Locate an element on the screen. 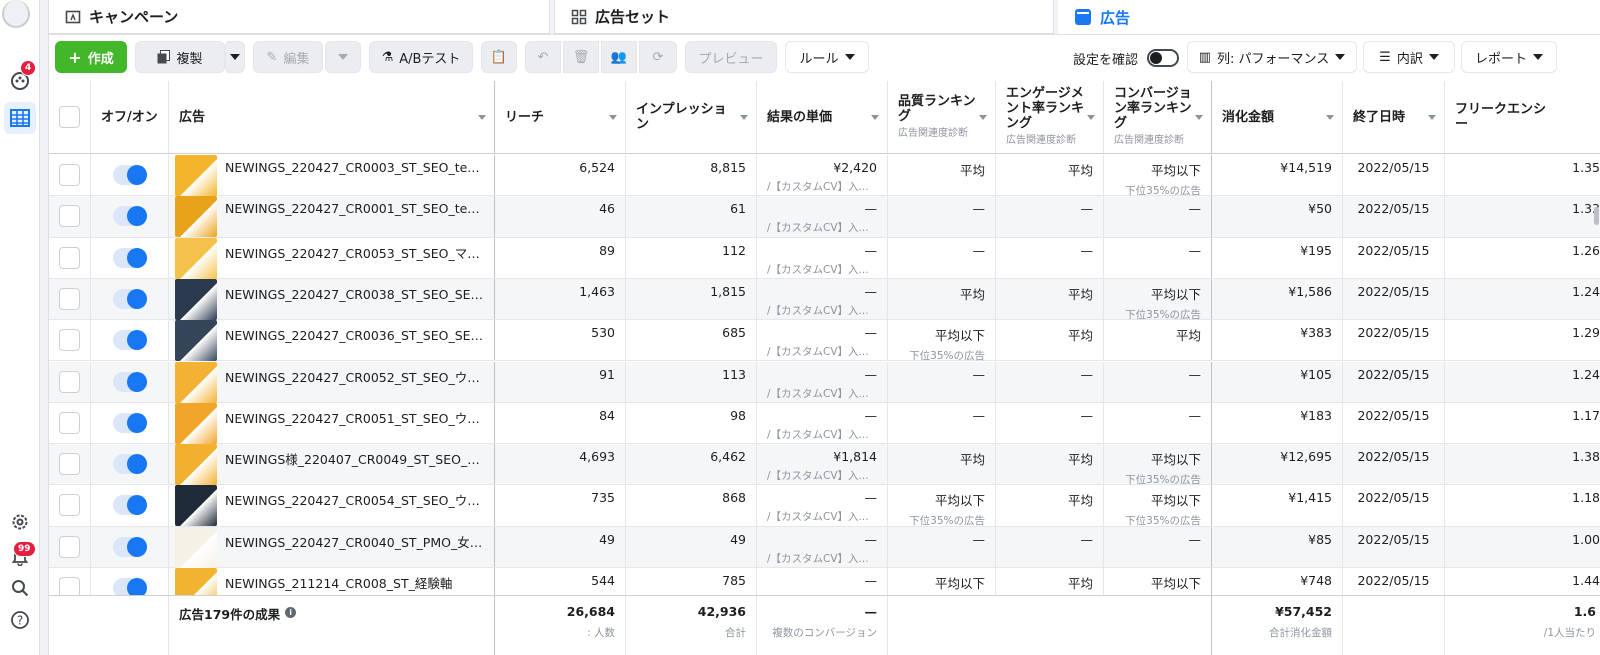  duplicate-chevron-down-icon is located at coordinates (235, 57).